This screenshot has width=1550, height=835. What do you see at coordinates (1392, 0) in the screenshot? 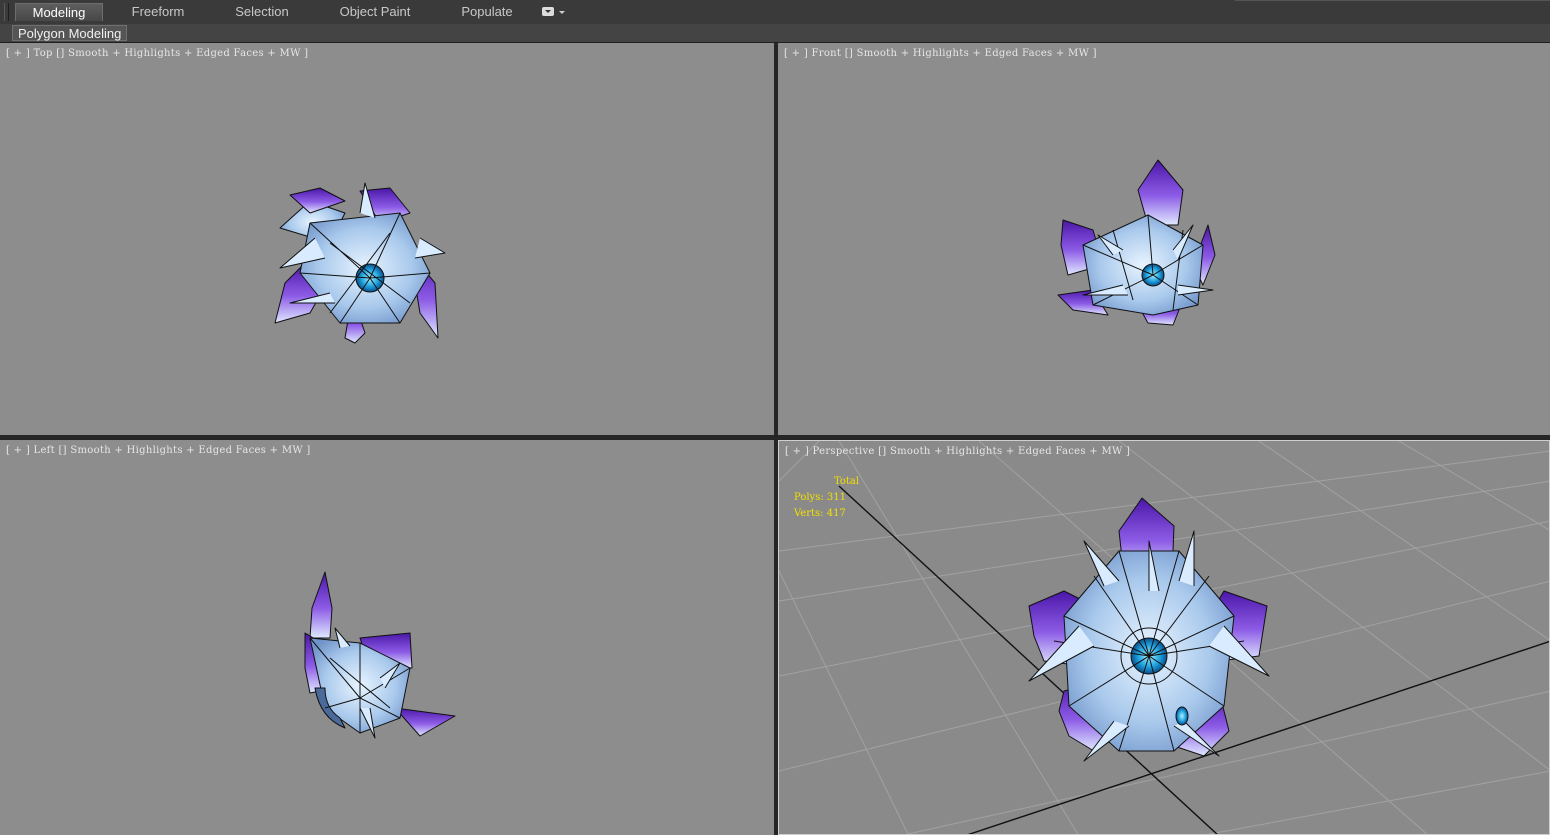
I see `ribbon-divider` at bounding box center [1392, 0].